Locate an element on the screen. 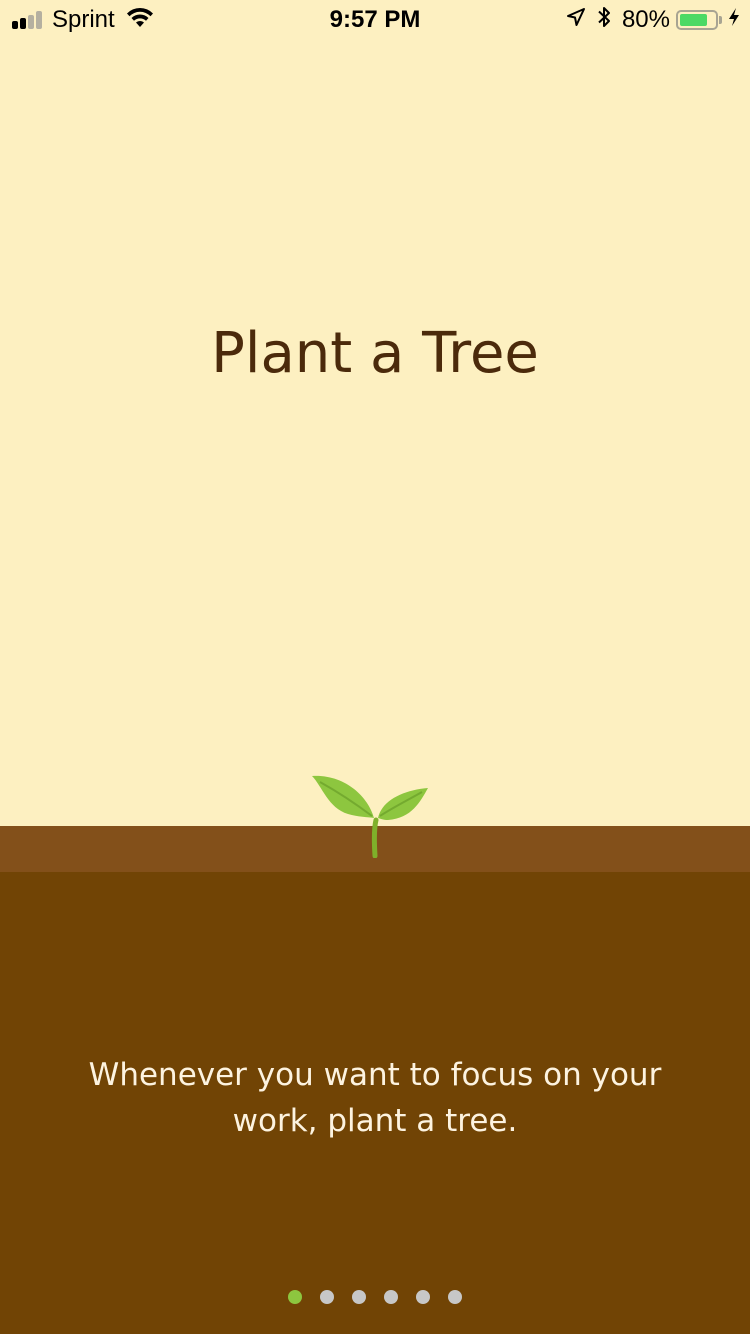  location-arrow-icon is located at coordinates (576, 20).